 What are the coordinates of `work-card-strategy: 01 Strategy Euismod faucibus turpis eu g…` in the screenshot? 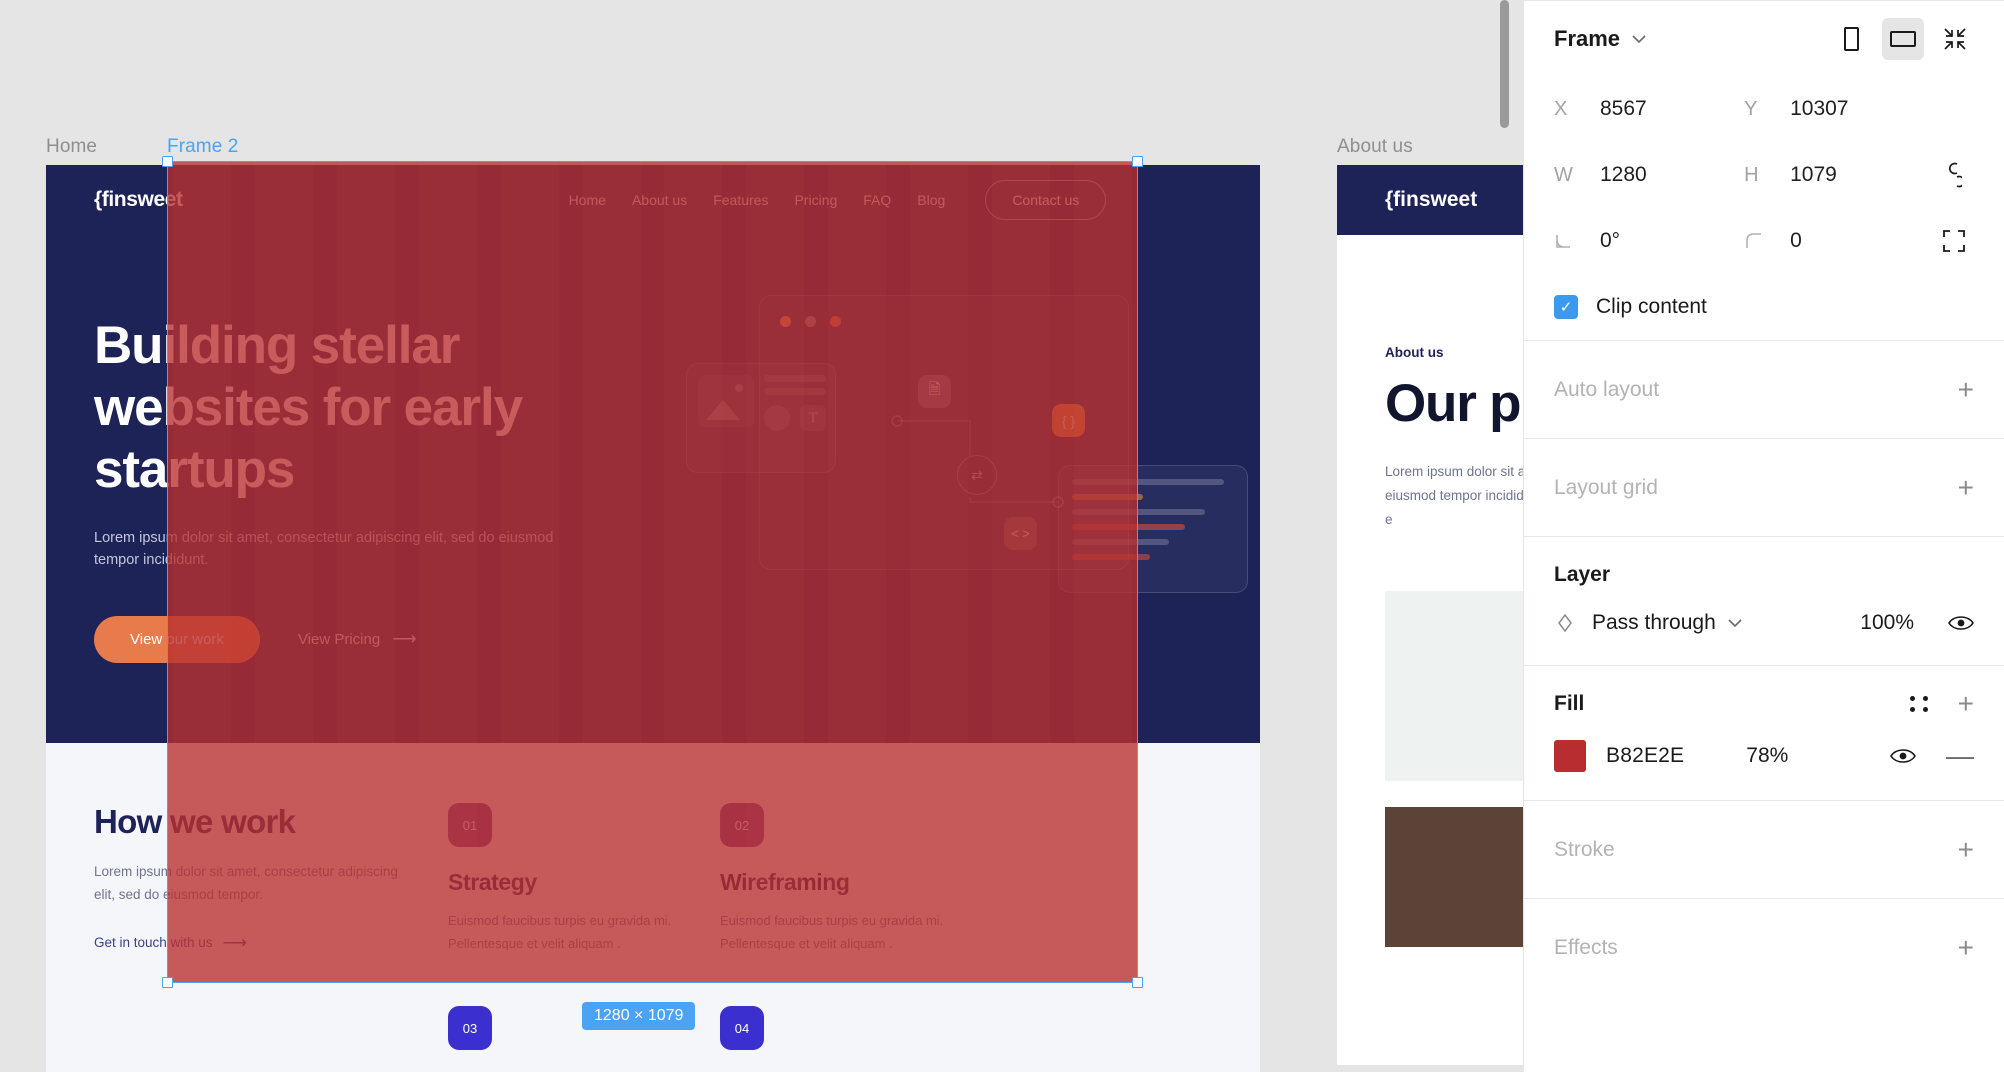 It's located at (557, 879).